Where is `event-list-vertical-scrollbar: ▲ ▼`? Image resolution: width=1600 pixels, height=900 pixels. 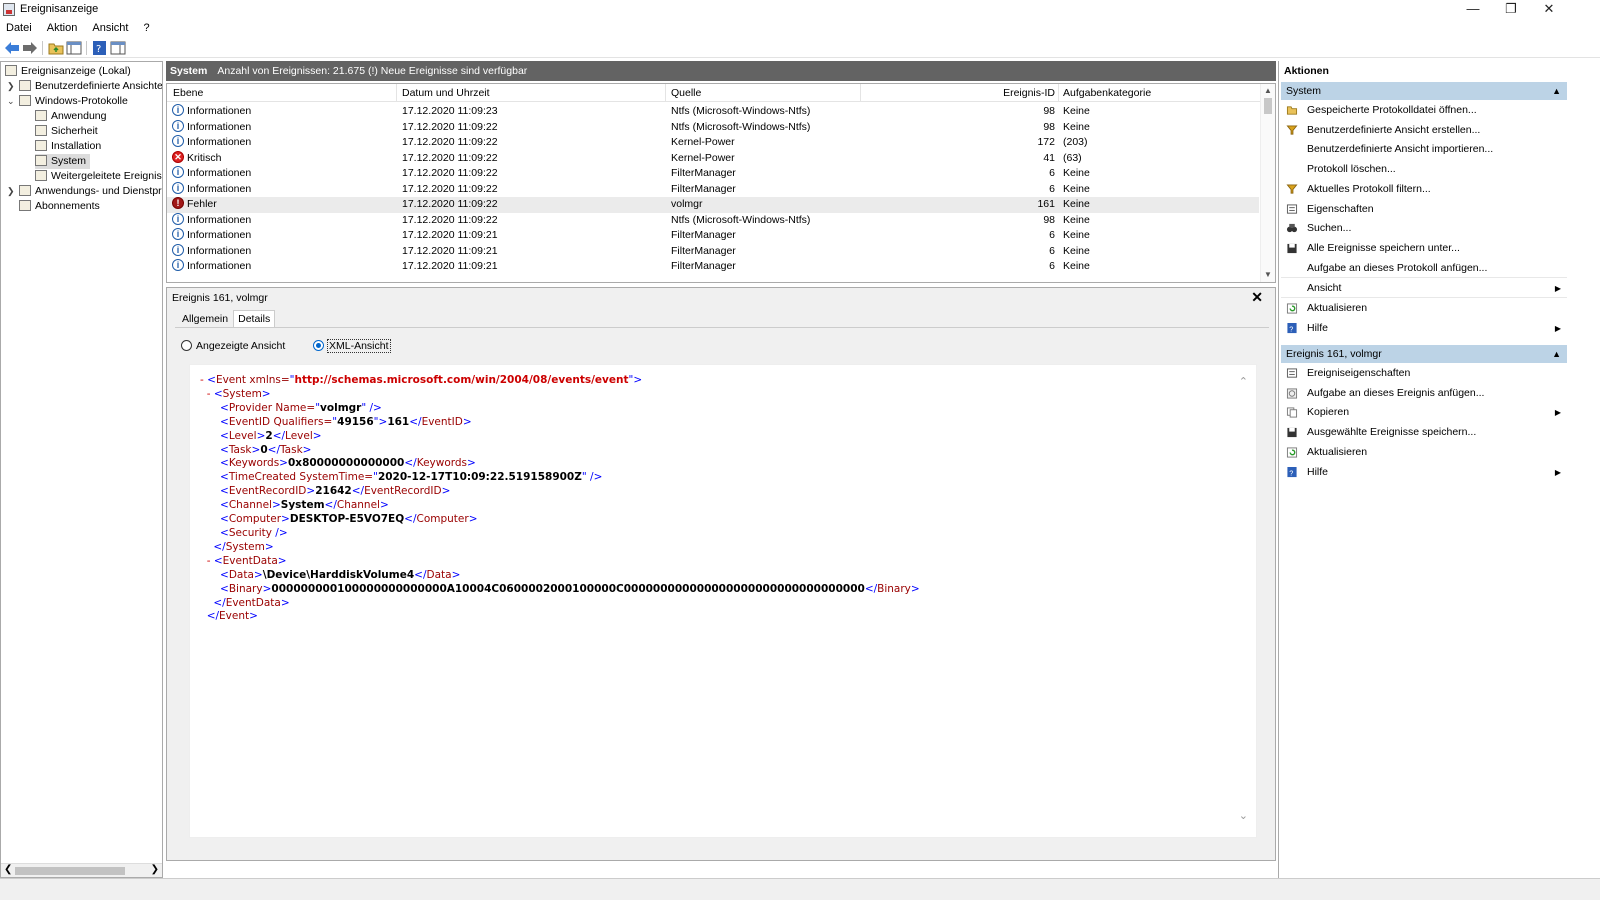
event-list-vertical-scrollbar: ▲ ▼ is located at coordinates (1267, 183).